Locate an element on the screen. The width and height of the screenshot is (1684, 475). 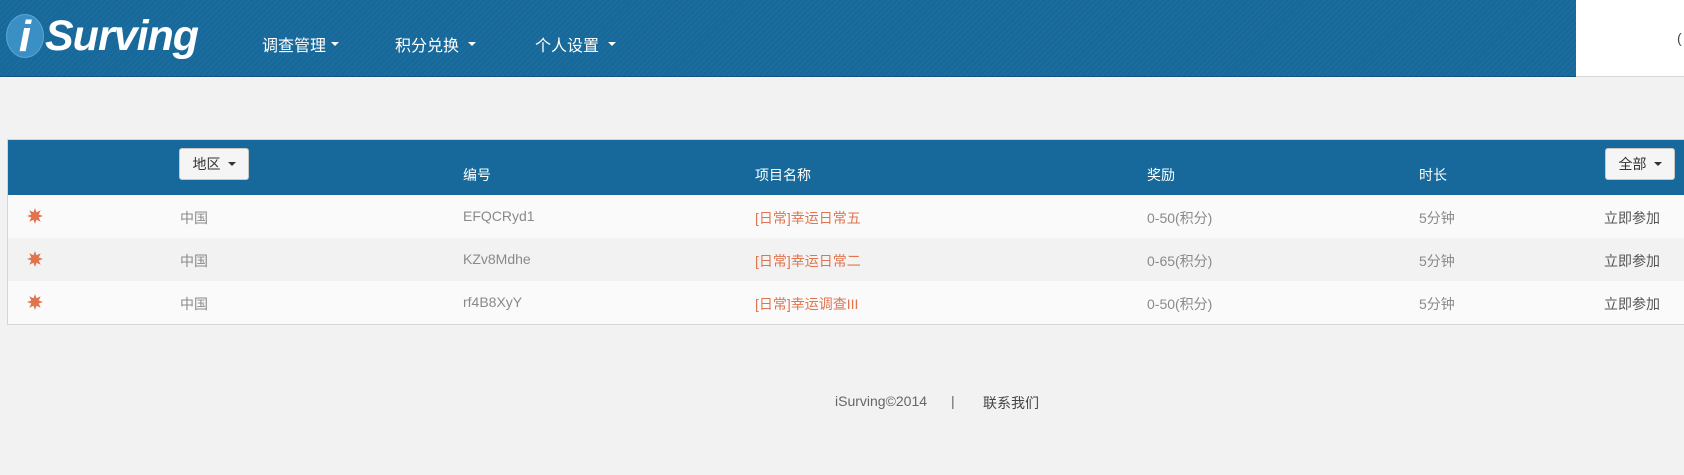
logo-text: Surving is located at coordinates (122, 35).